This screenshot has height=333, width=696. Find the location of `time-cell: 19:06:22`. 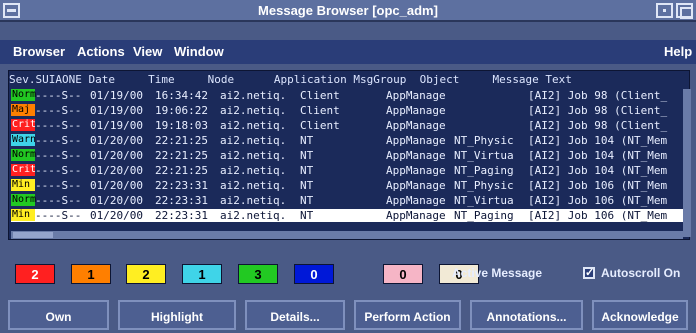

time-cell: 19:06:22 is located at coordinates (181, 110).